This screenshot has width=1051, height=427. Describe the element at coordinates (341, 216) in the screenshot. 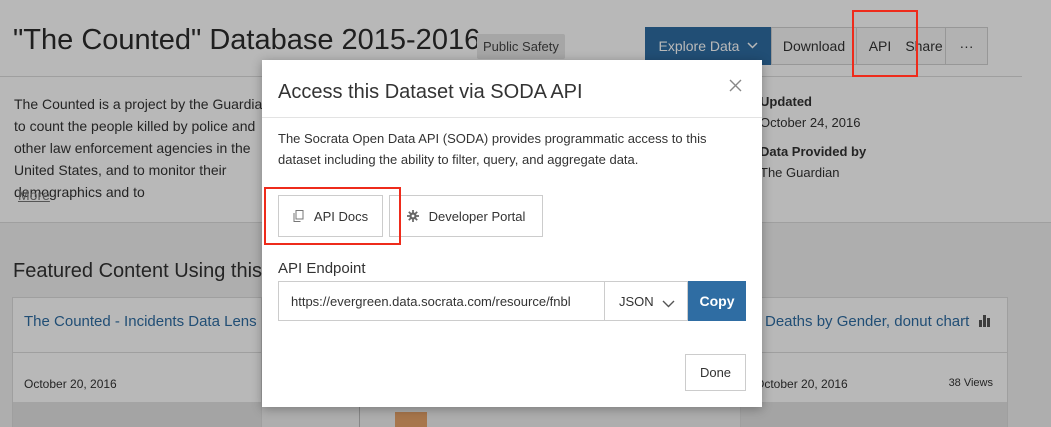

I see `api-docs-label: API Docs` at that location.